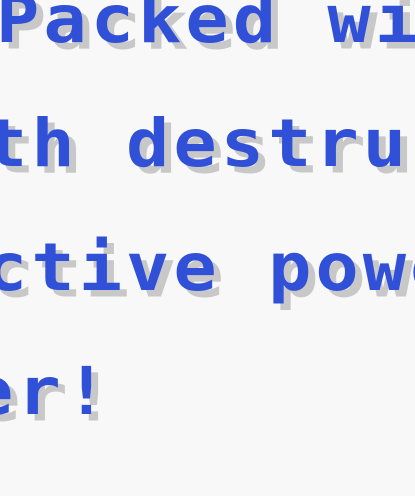 This screenshot has width=415, height=496. Describe the element at coordinates (207, 29) in the screenshot. I see `dialog-line-1: Packed wi` at that location.